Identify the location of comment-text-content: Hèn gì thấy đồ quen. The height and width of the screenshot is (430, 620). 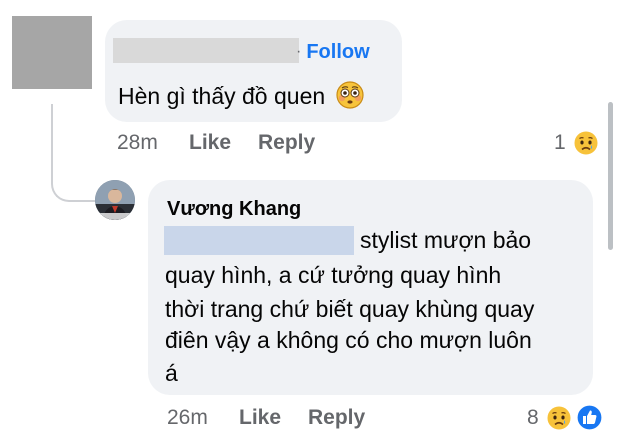
(222, 96).